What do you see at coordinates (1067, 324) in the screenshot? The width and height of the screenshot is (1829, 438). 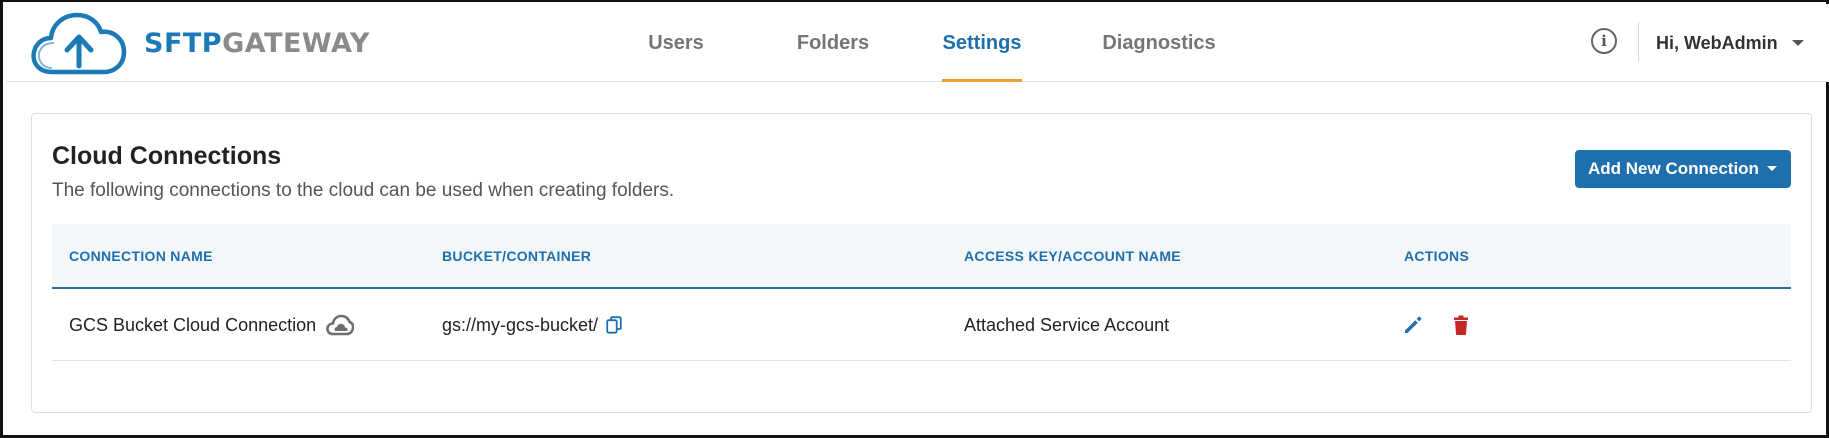 I see `account-cell: Attached Service Account` at bounding box center [1067, 324].